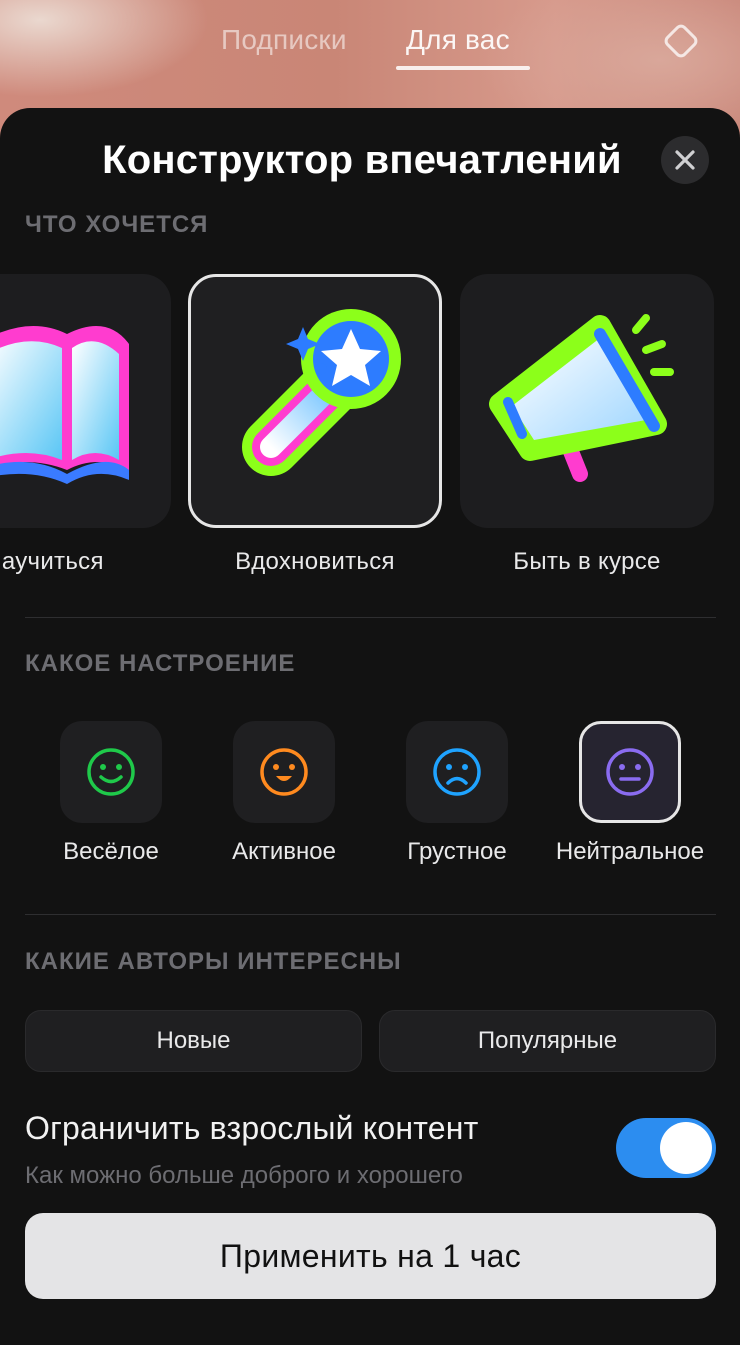  Describe the element at coordinates (362, 160) in the screenshot. I see `sheet-title: Конструктор впечатлений` at that location.